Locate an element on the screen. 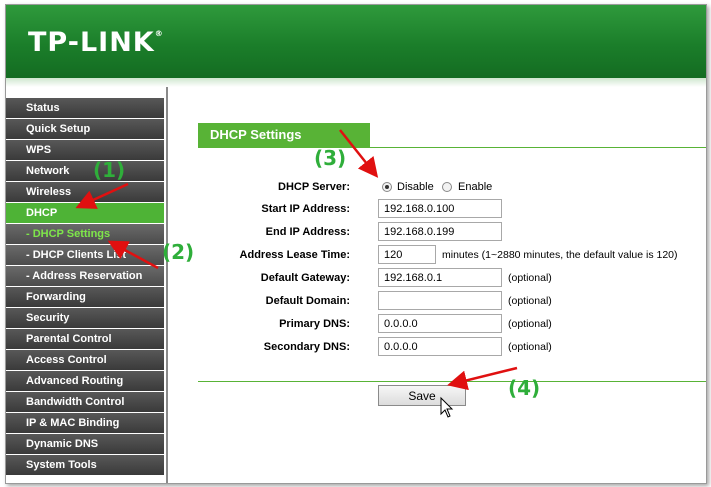 The height and width of the screenshot is (487, 711). sidebar-item-system-tools: System Tools is located at coordinates (85, 465).